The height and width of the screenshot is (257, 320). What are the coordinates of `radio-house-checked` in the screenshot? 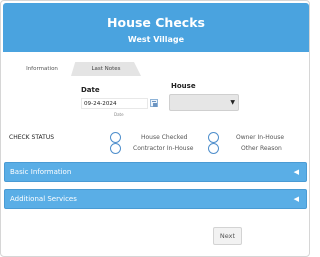 It's located at (115, 137).